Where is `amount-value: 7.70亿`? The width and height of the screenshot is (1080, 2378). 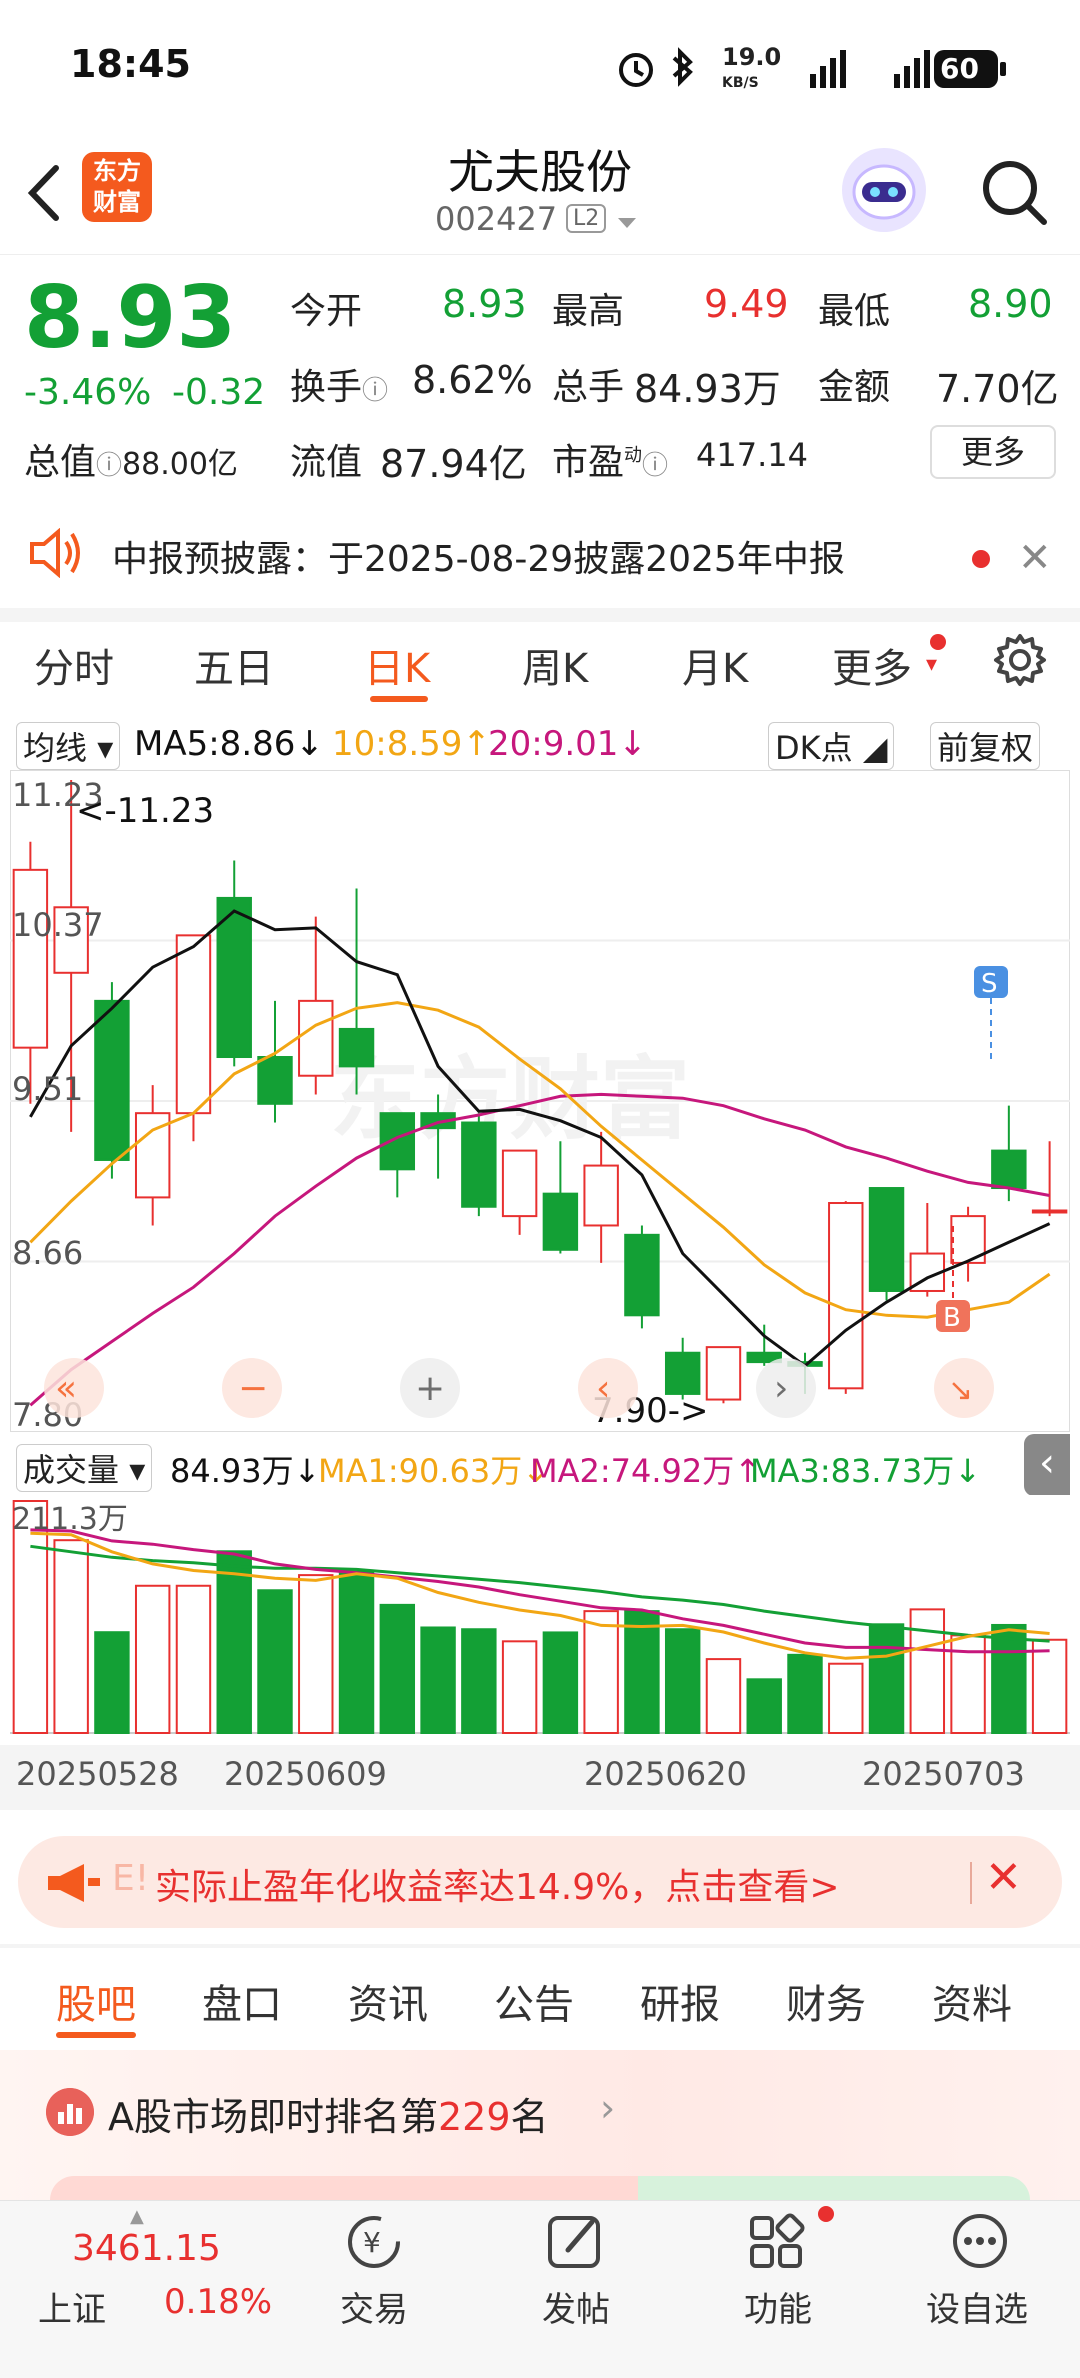
amount-value: 7.70亿 is located at coordinates (997, 389).